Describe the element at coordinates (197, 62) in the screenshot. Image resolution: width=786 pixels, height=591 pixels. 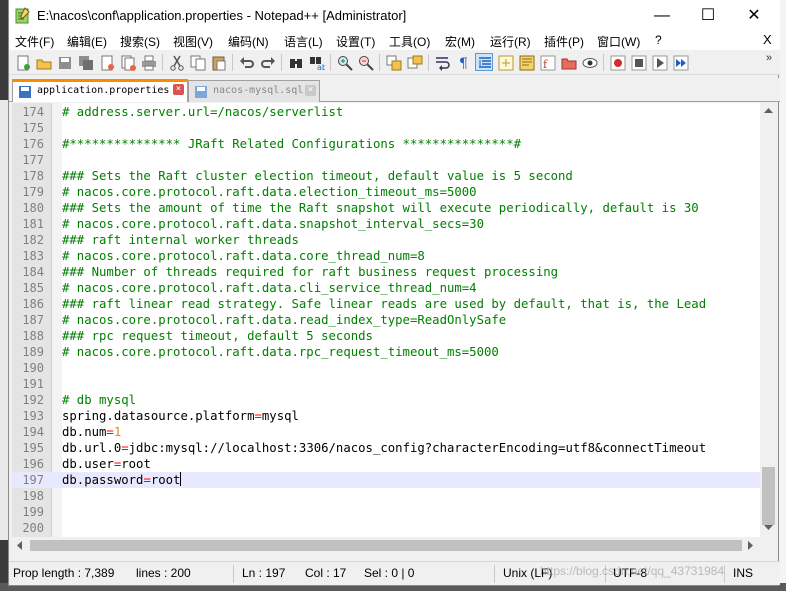
I see `copy-icon` at that location.